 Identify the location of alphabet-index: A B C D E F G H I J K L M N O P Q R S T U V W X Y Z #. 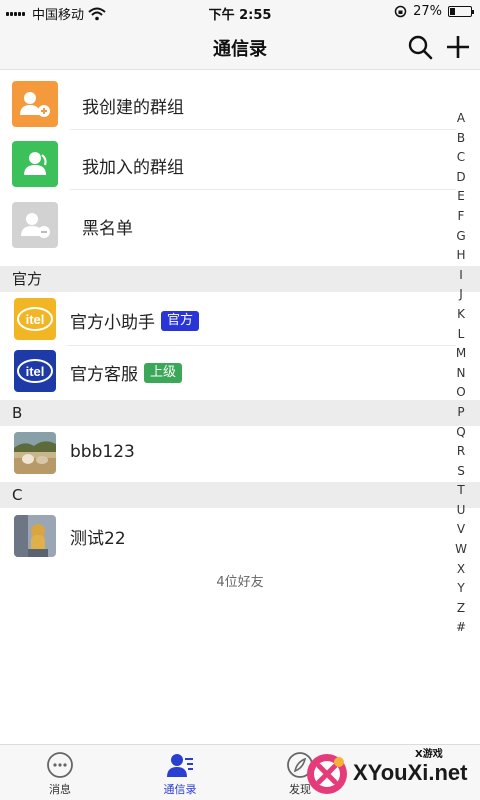
(461, 373).